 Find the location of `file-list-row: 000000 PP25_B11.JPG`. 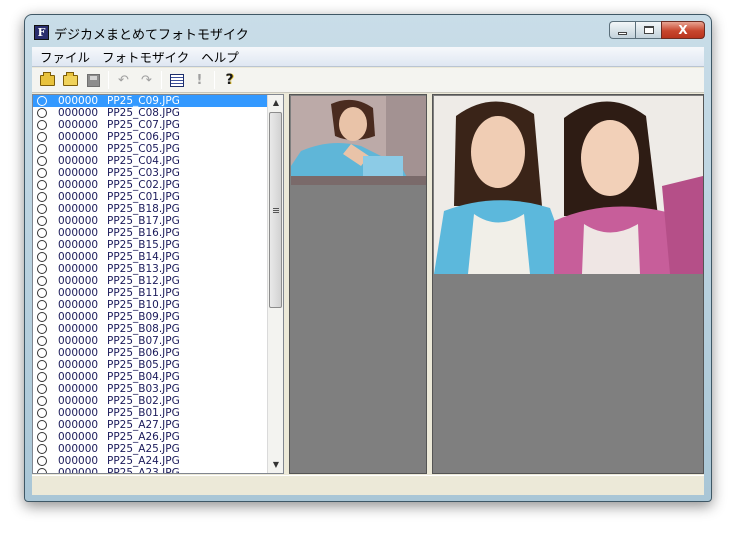

file-list-row: 000000 PP25_B11.JPG is located at coordinates (150, 293).